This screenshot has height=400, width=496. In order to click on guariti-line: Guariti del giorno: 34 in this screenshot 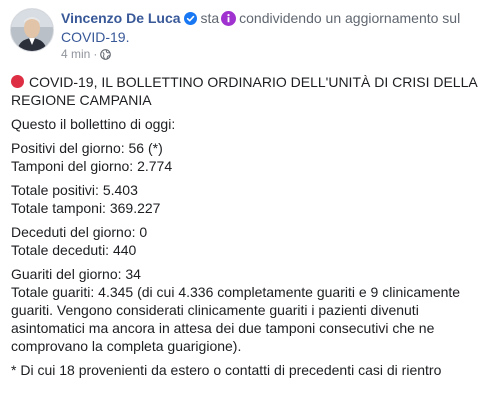, I will do `click(76, 274)`.